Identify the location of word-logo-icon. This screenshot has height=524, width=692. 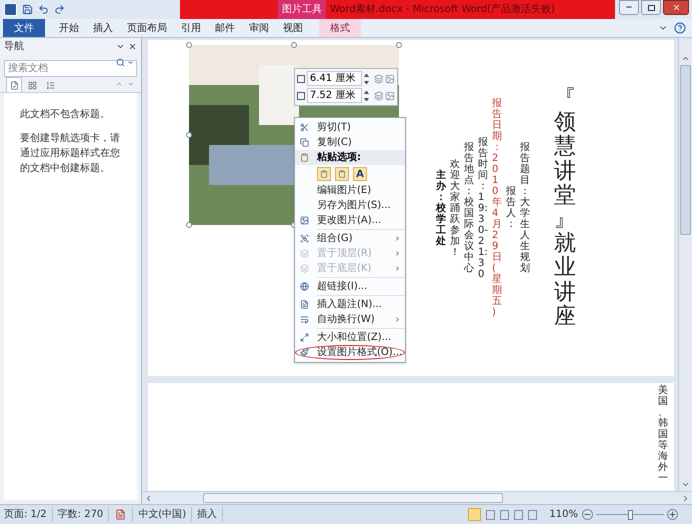
(10, 9).